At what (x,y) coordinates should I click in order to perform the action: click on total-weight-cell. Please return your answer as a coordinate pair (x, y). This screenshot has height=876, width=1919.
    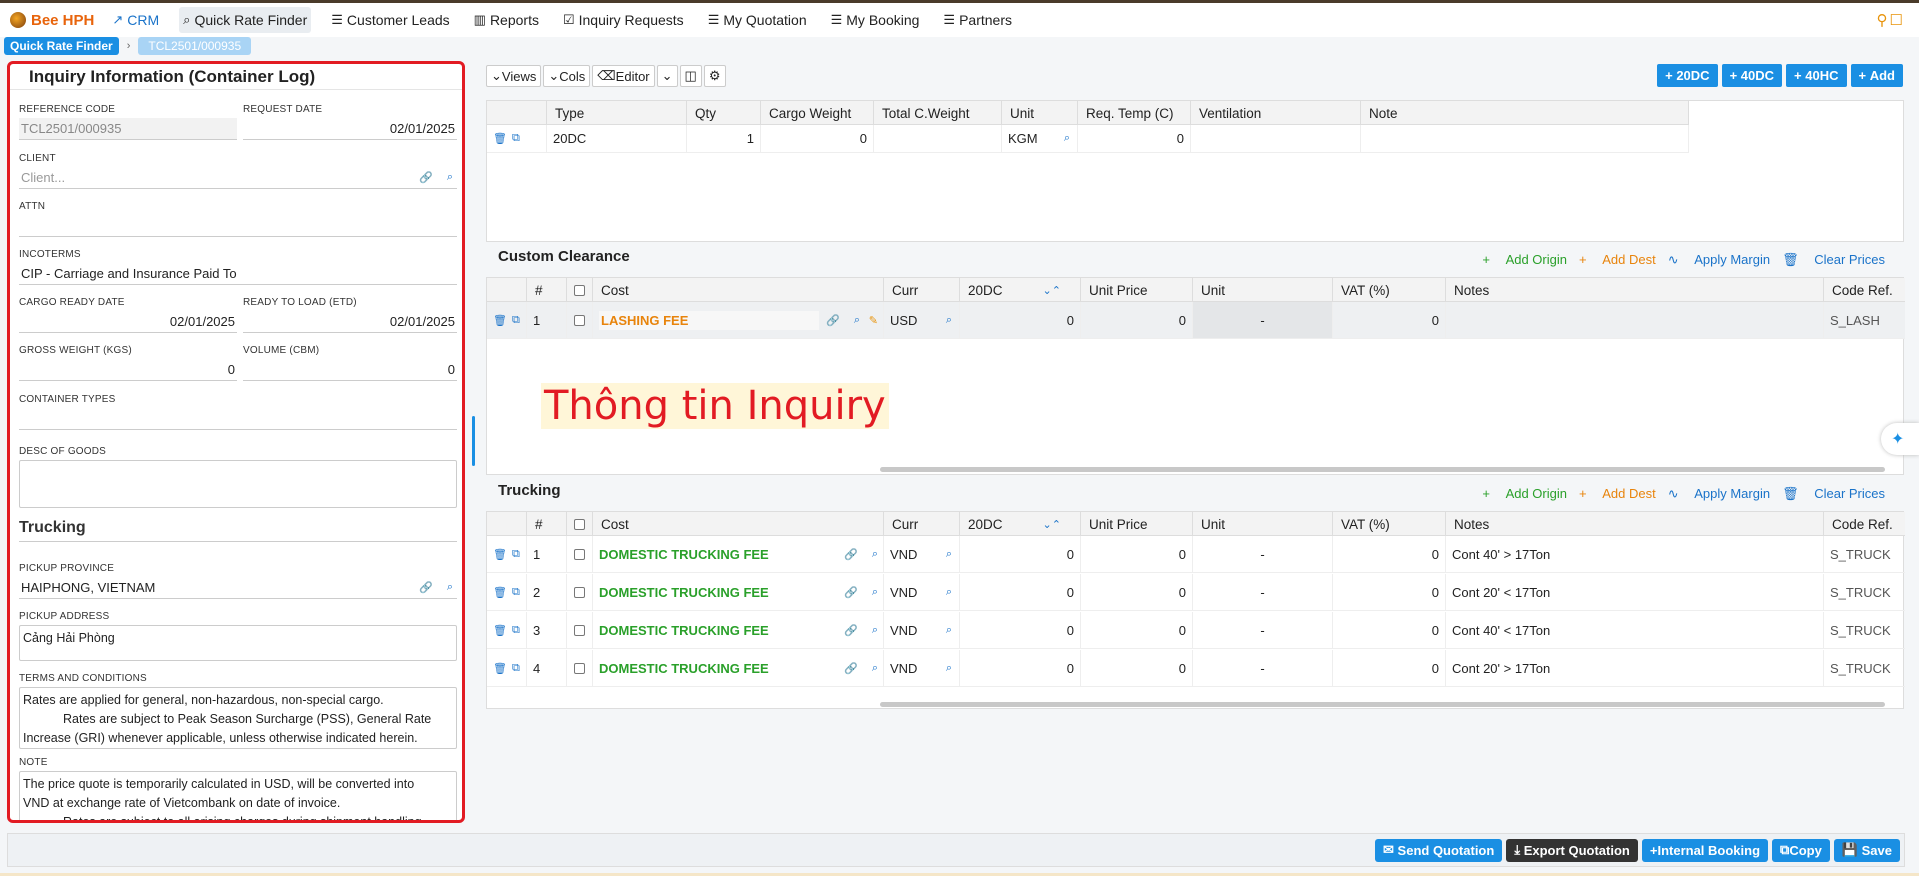
    Looking at the image, I should click on (938, 138).